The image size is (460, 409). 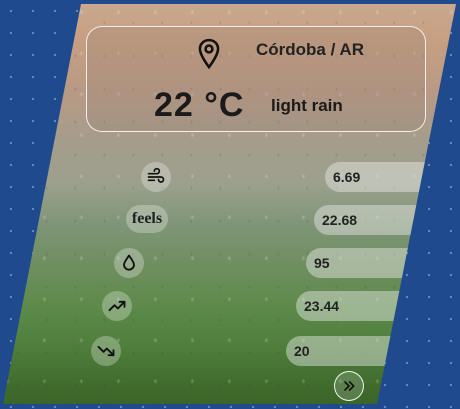 I want to click on trend-up-icon, so click(x=117, y=306).